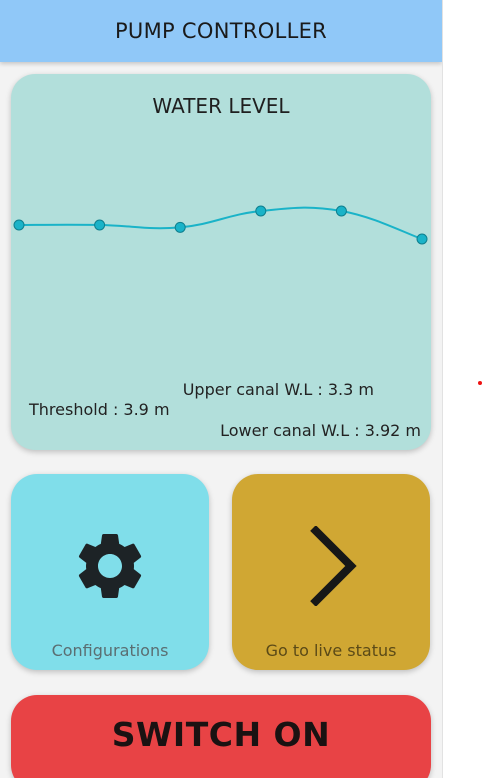  I want to click on live-status-button: Go to live status, so click(331, 572).